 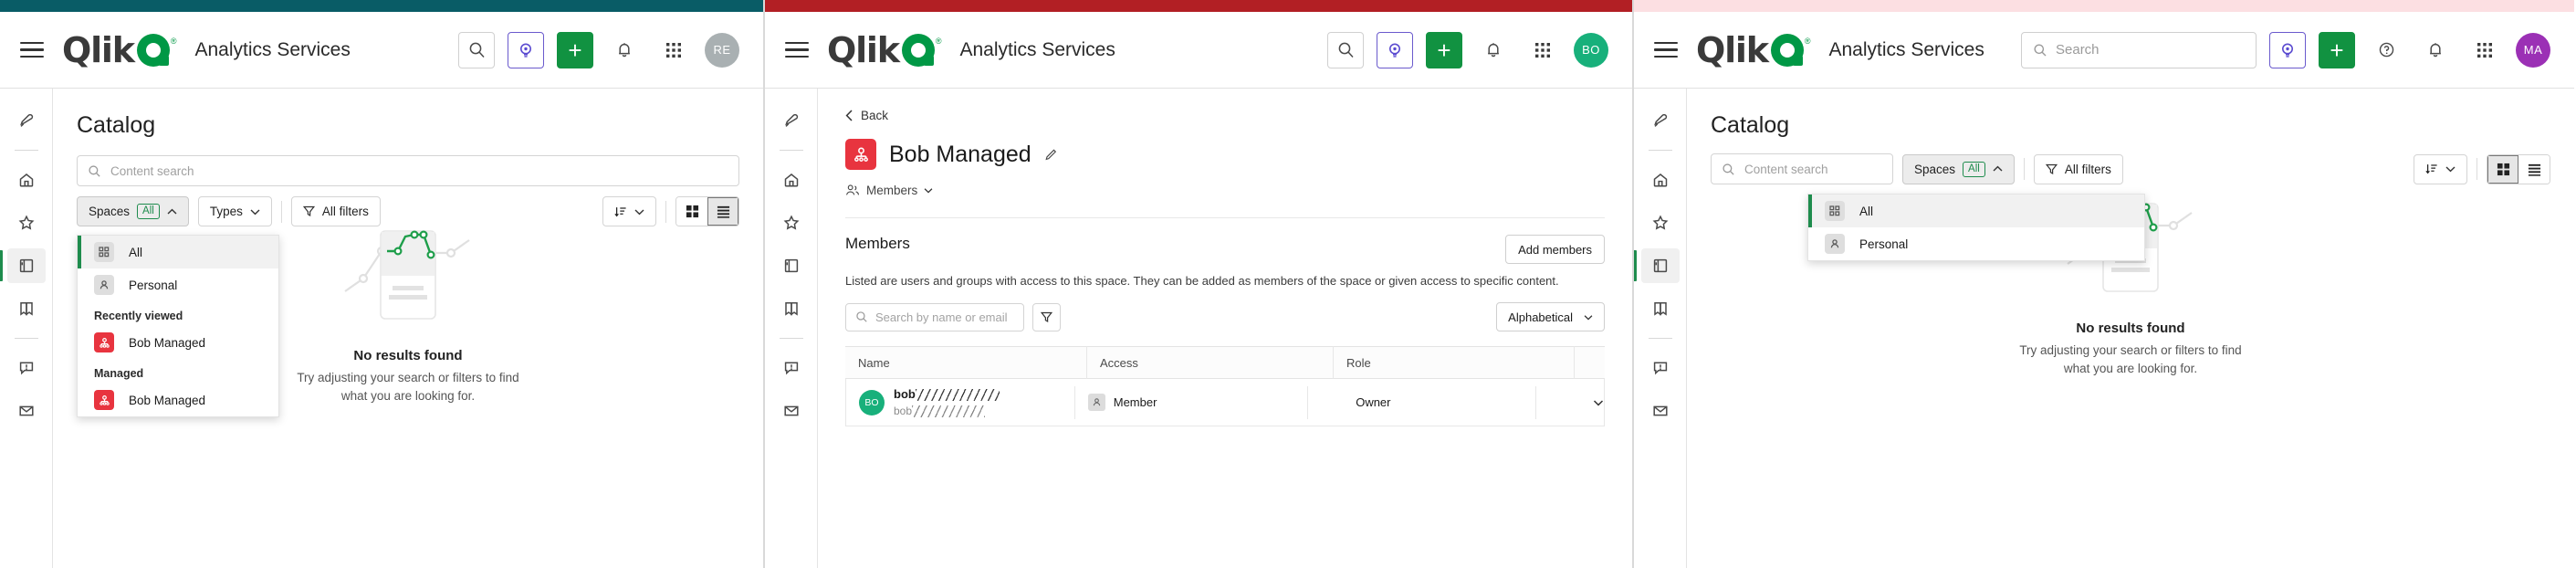 What do you see at coordinates (1591, 50) in the screenshot?
I see `avatar: BO` at bounding box center [1591, 50].